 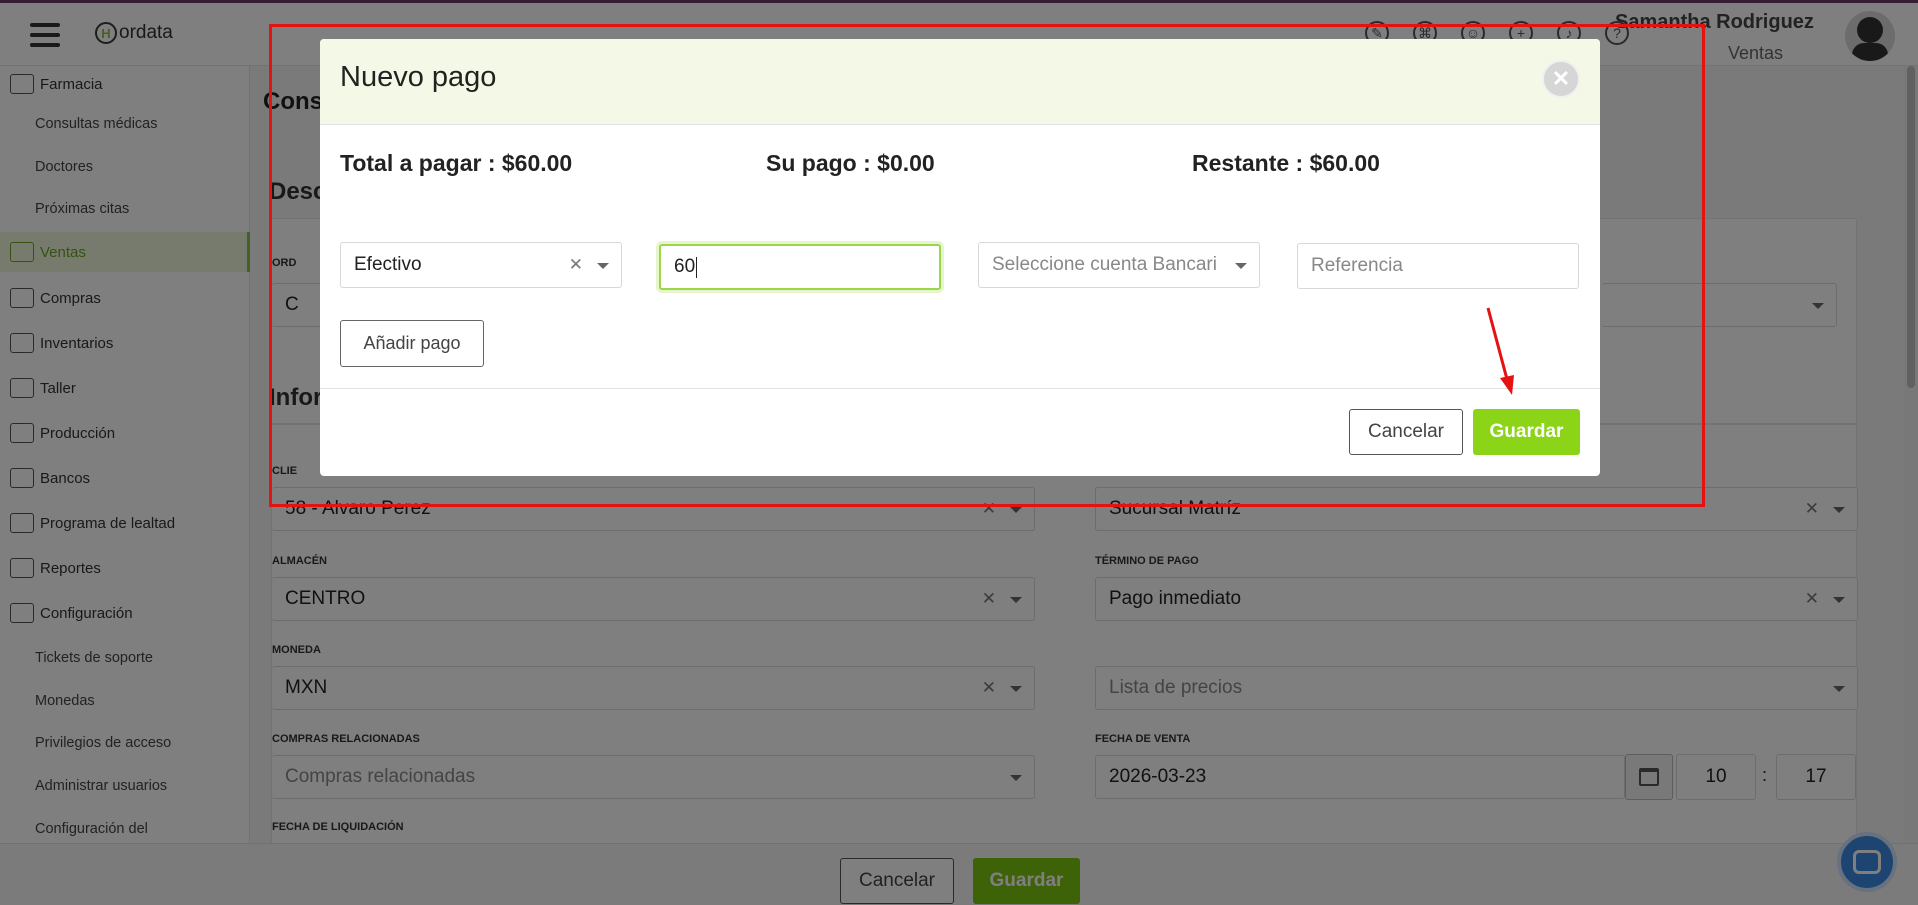 I want to click on annotation-arrow, so click(x=1500, y=351).